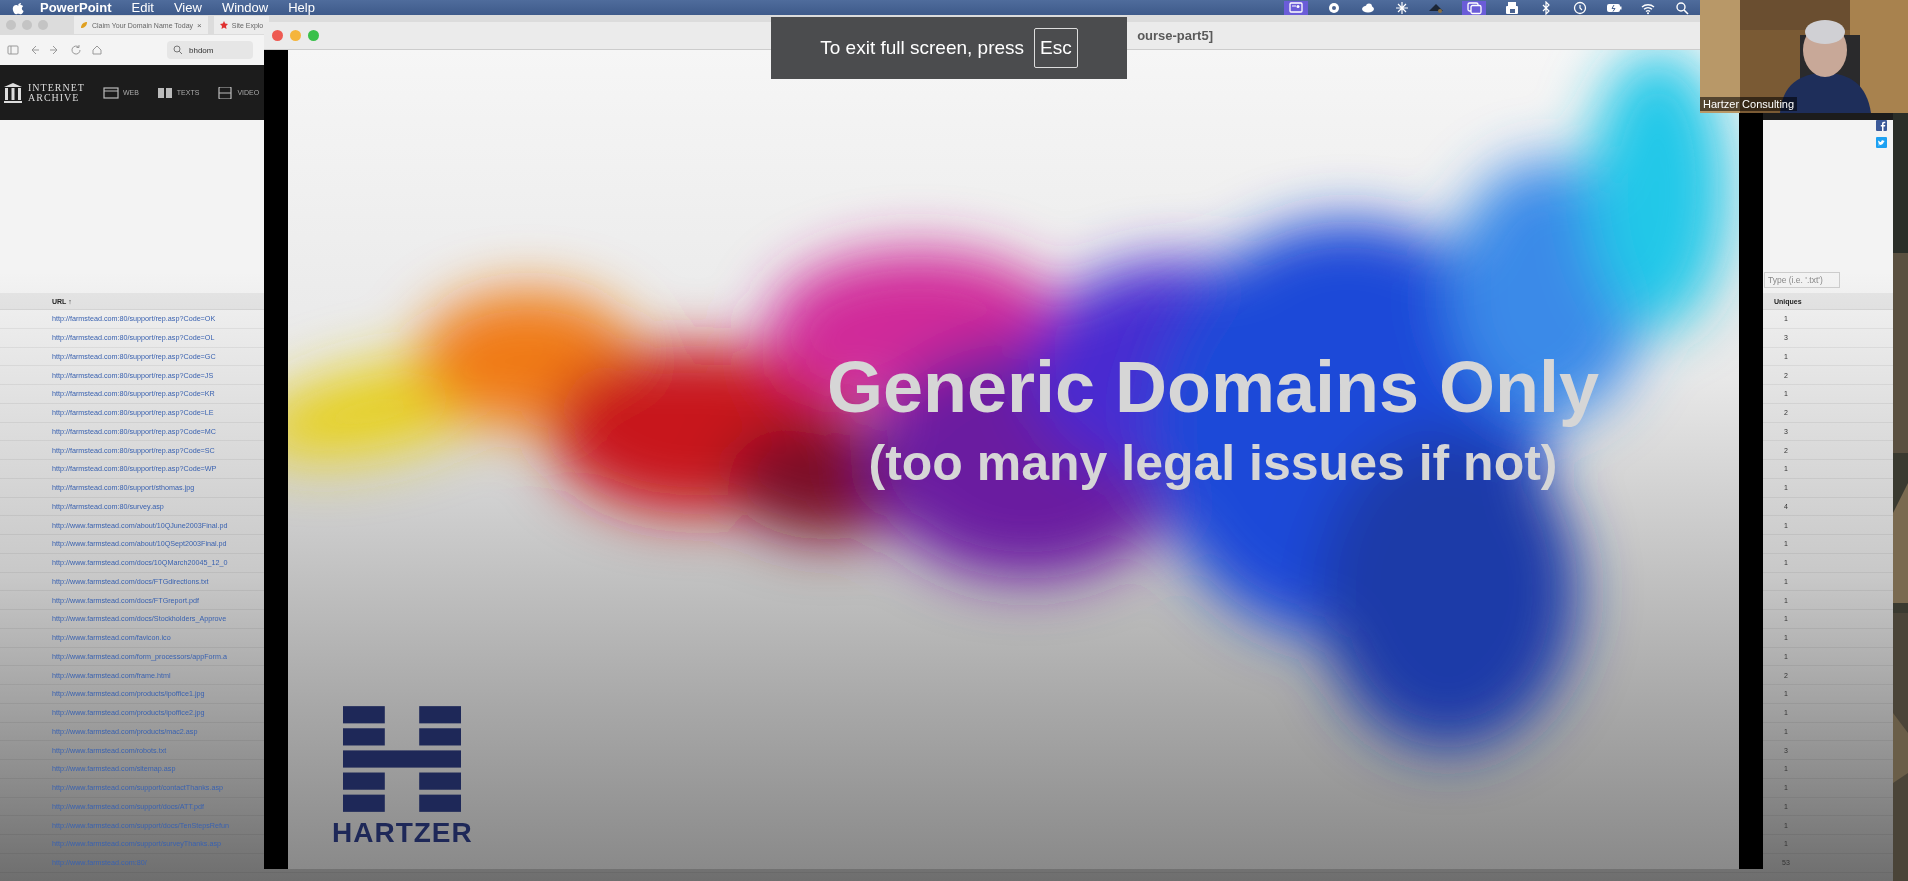 Image resolution: width=1908 pixels, height=881 pixels. Describe the element at coordinates (1296, 7) in the screenshot. I see `contact-card-icon` at that location.